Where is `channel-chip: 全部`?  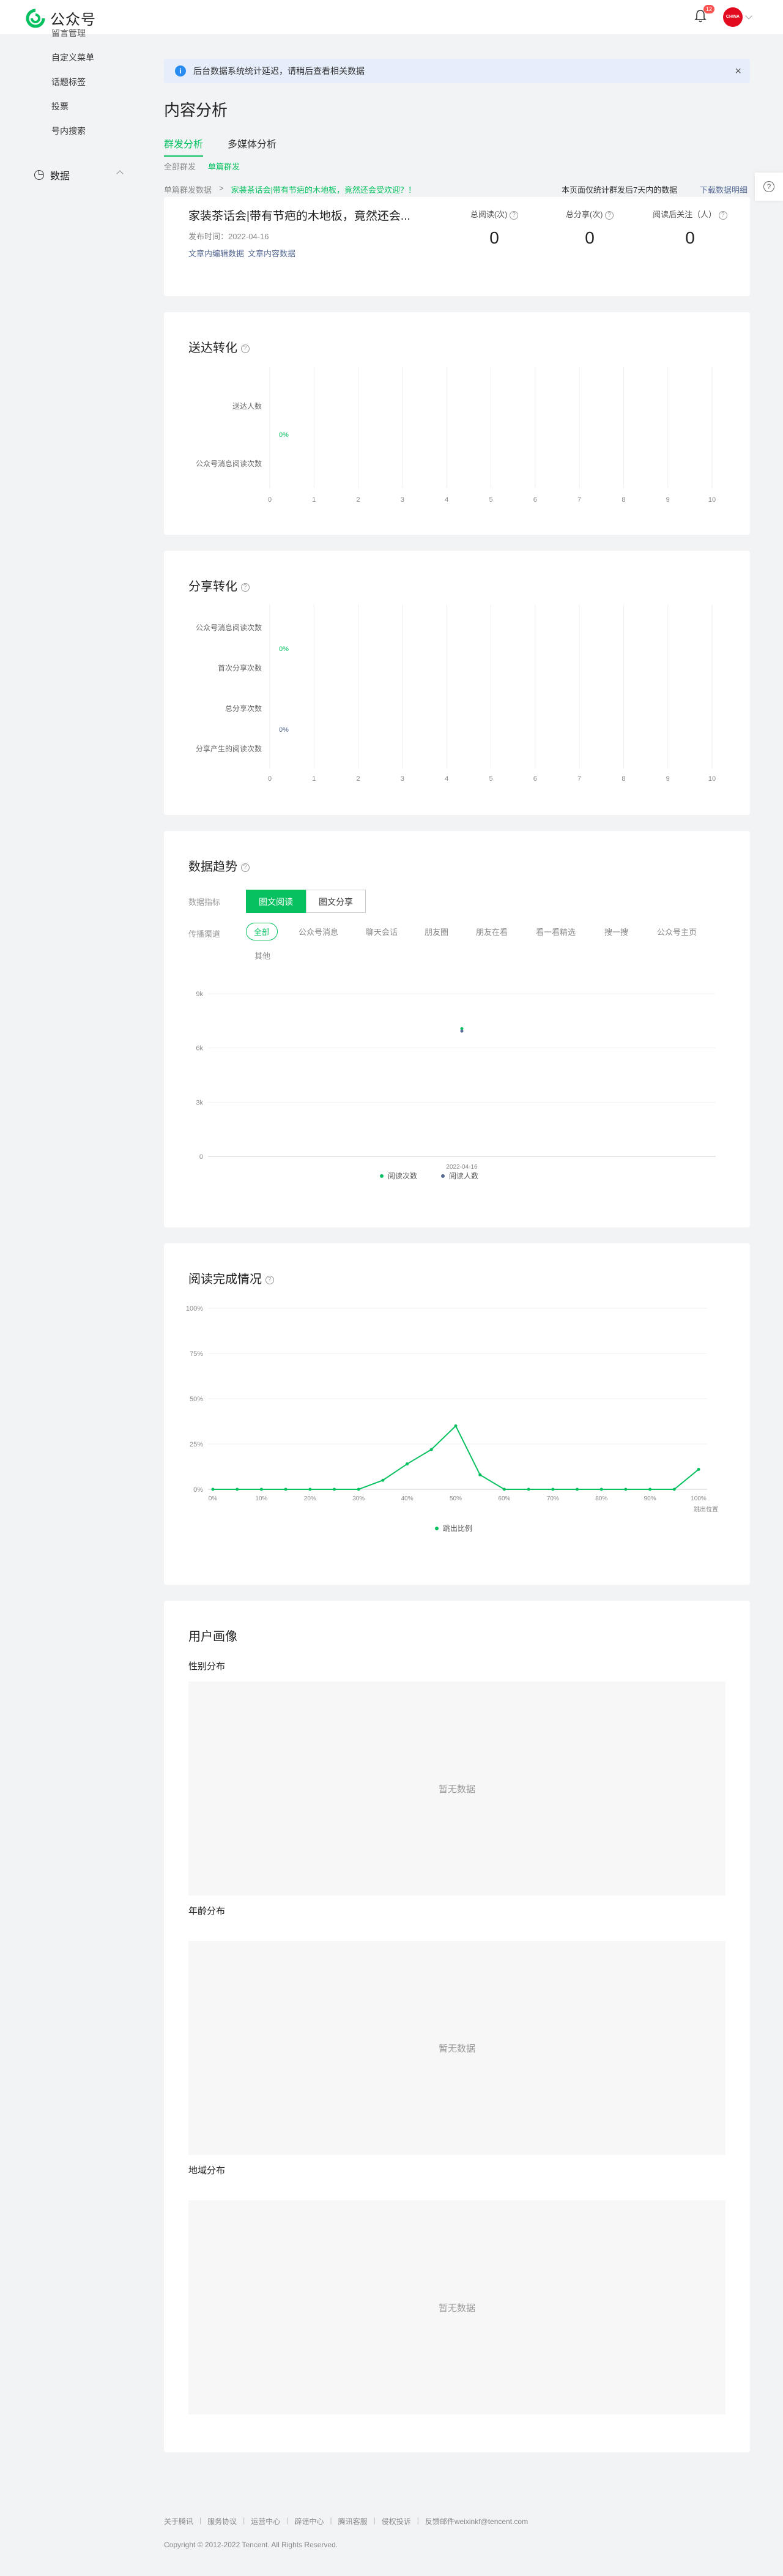
channel-chip: 全部 is located at coordinates (262, 932).